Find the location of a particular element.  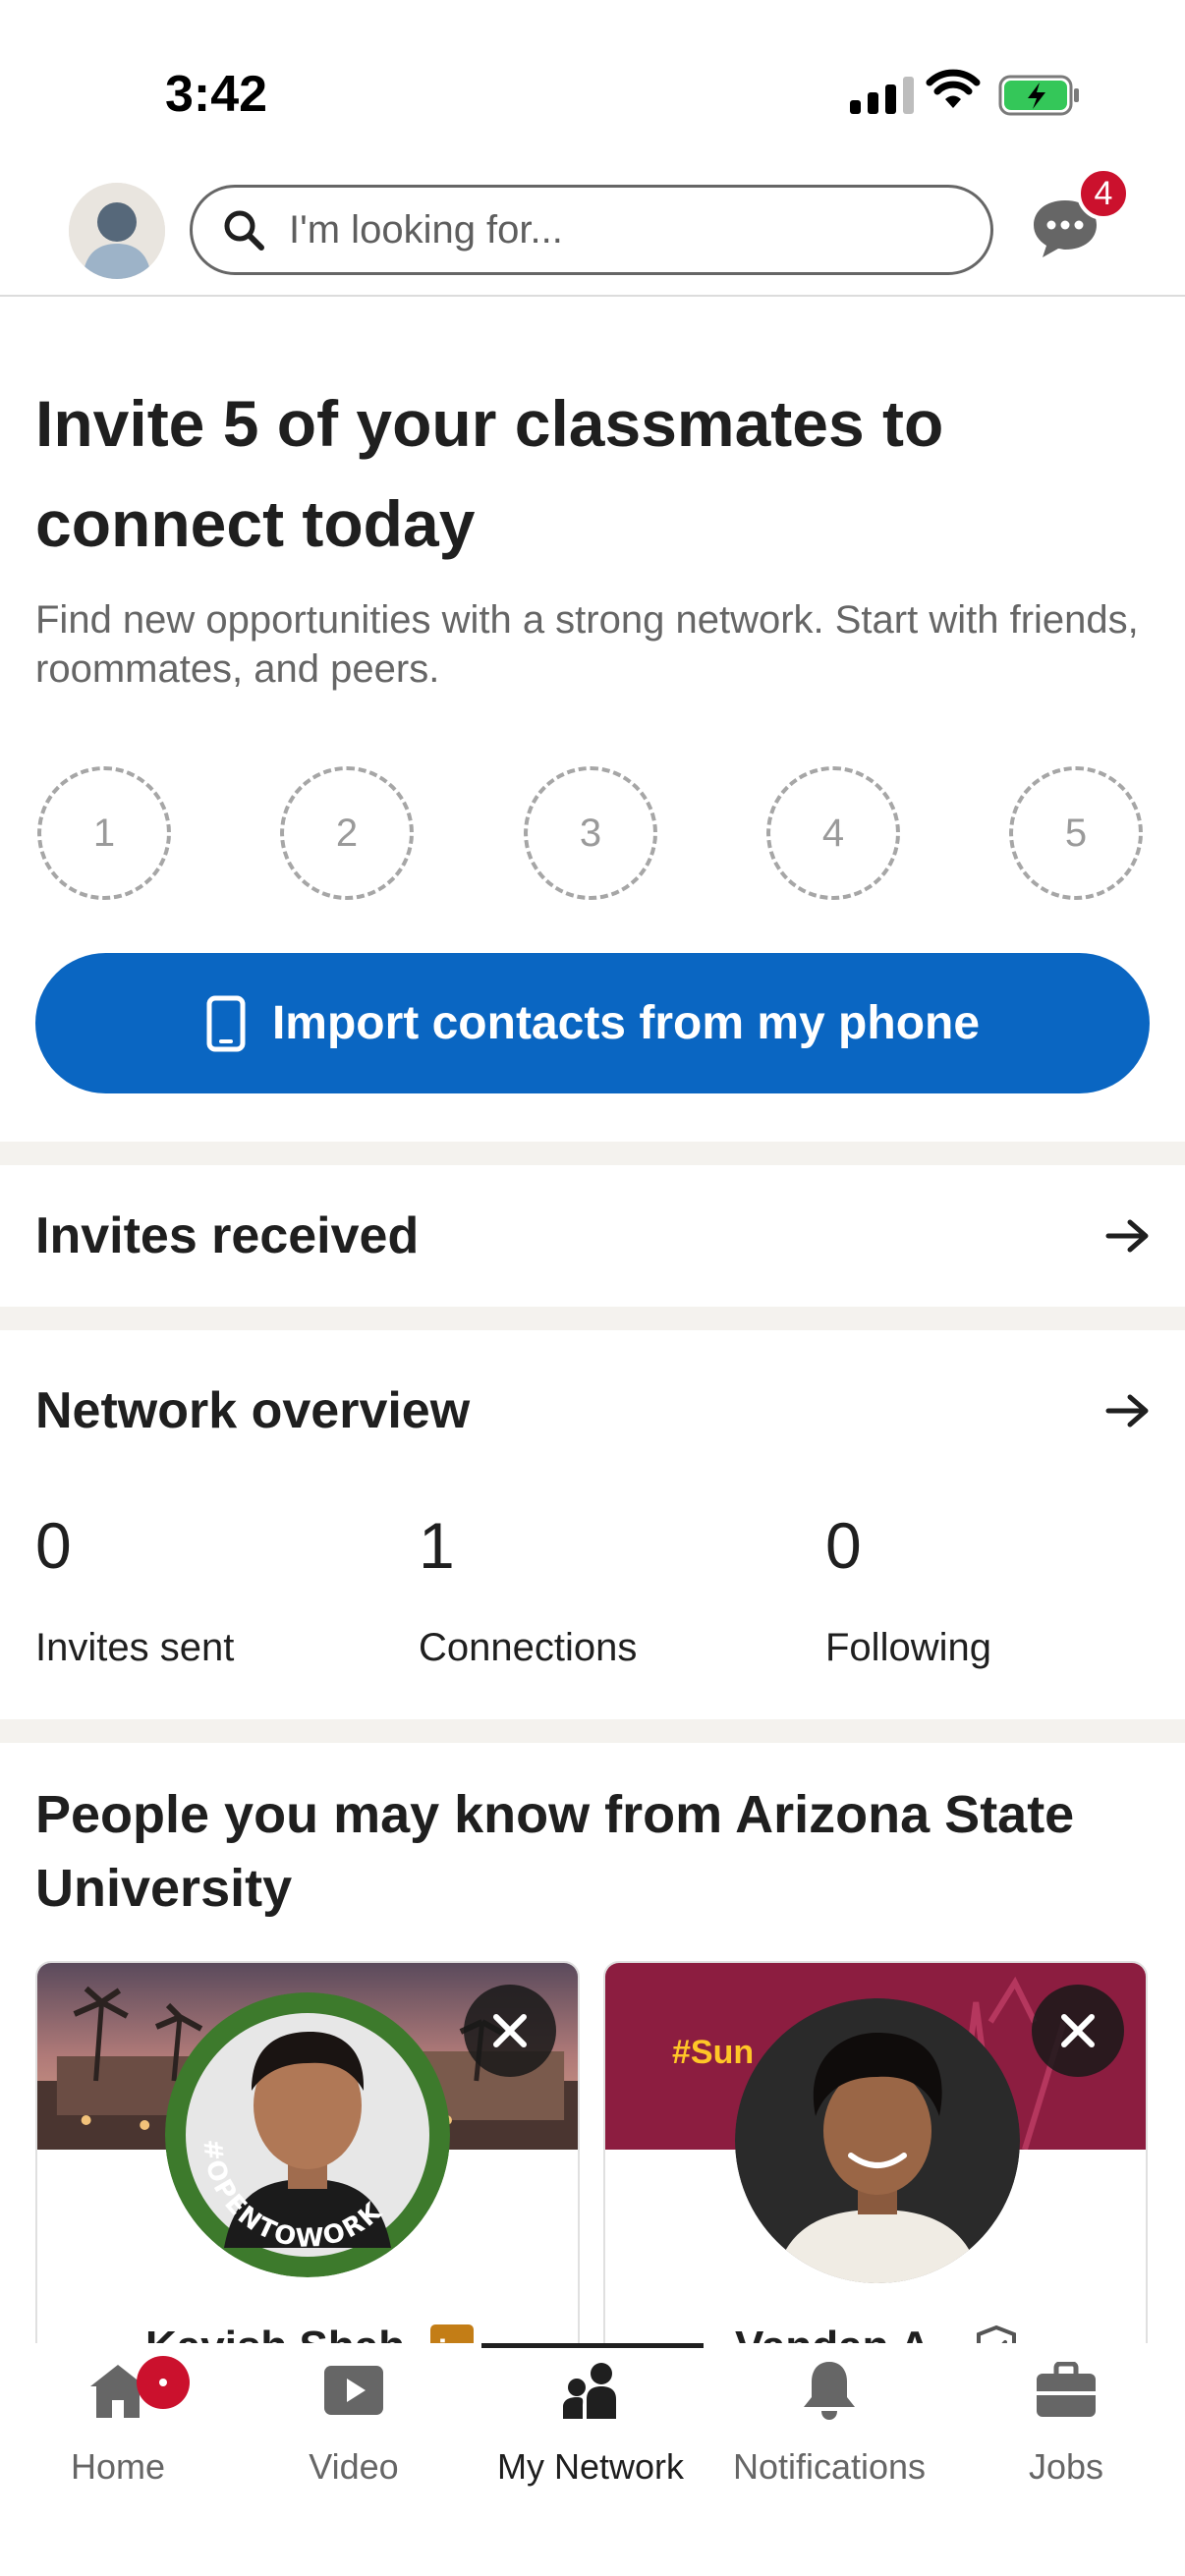

person-card: #OPENTOWORK Kavish Shah in is located at coordinates (308, 2177).